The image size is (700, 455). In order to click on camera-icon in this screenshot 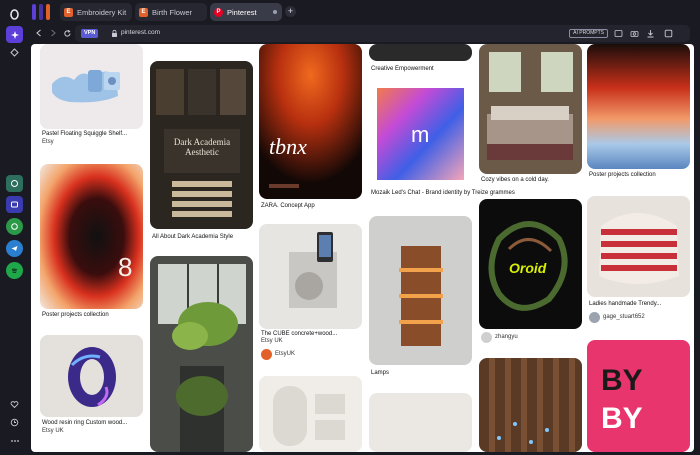, I will do `click(634, 33)`.